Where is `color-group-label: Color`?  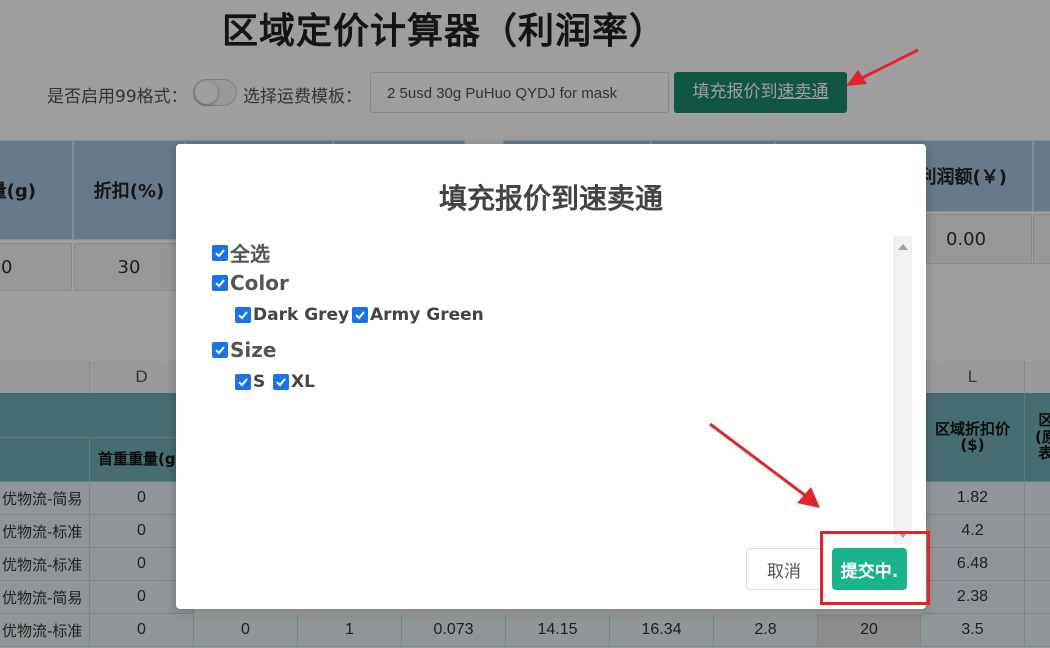
color-group-label: Color is located at coordinates (259, 283).